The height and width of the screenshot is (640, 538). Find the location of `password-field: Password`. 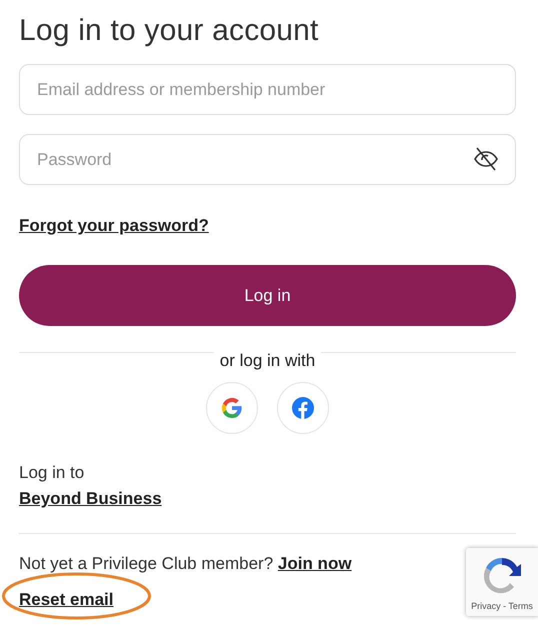

password-field: Password is located at coordinates (267, 159).